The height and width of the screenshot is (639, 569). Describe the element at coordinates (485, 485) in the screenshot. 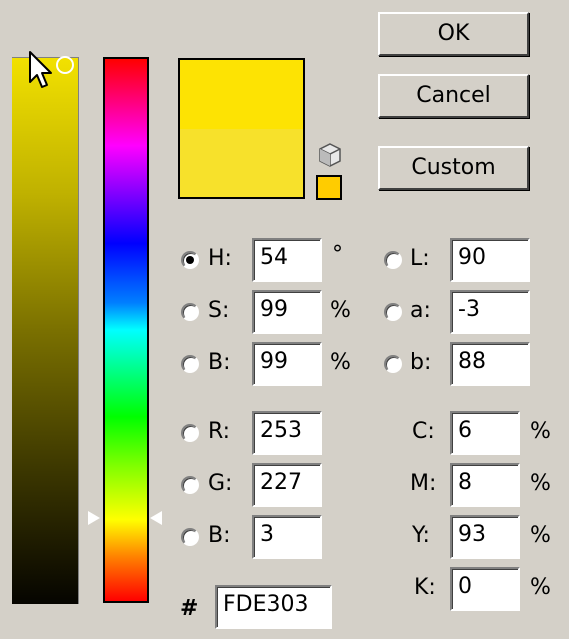

I see `magenta-field: 8` at that location.